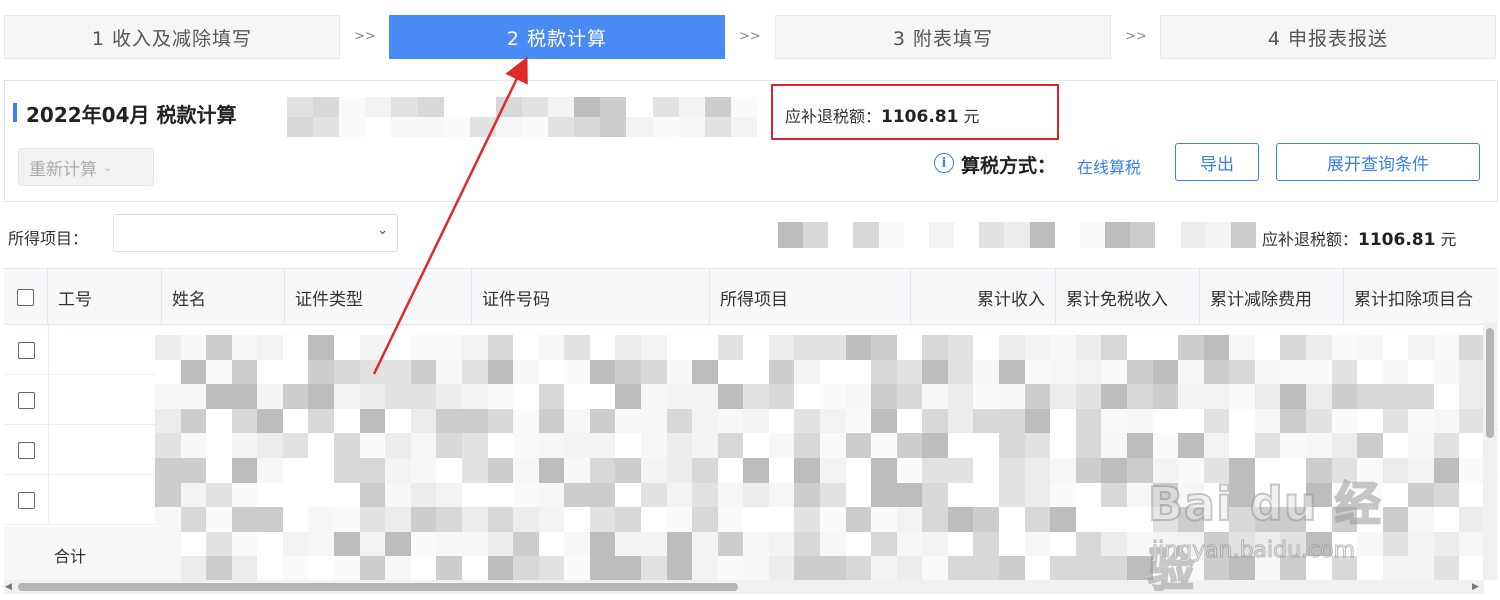 The image size is (1500, 600). I want to click on watermark-url: jingyan.baidu.com, so click(1253, 551).